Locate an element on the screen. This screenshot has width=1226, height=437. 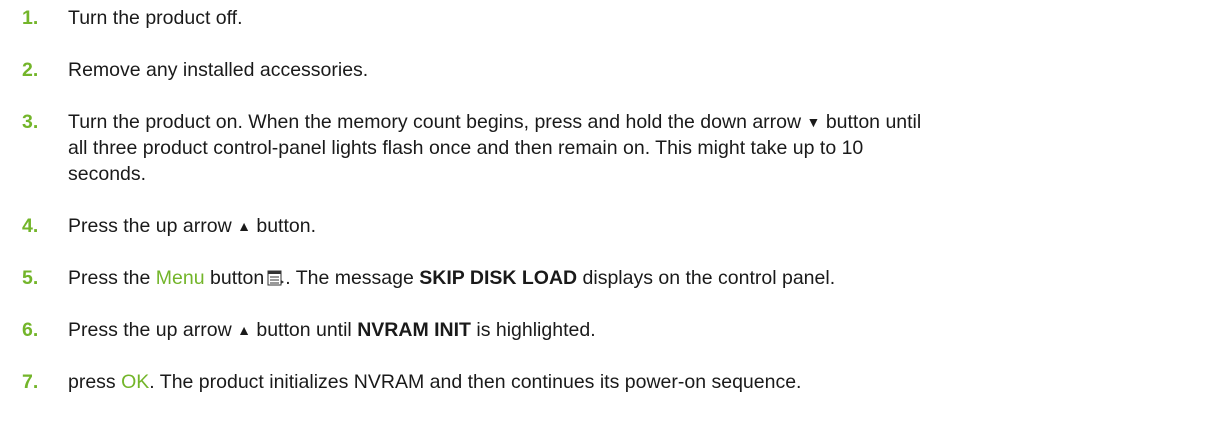
step-text: Remove any installed accessories. is located at coordinates (643, 70).